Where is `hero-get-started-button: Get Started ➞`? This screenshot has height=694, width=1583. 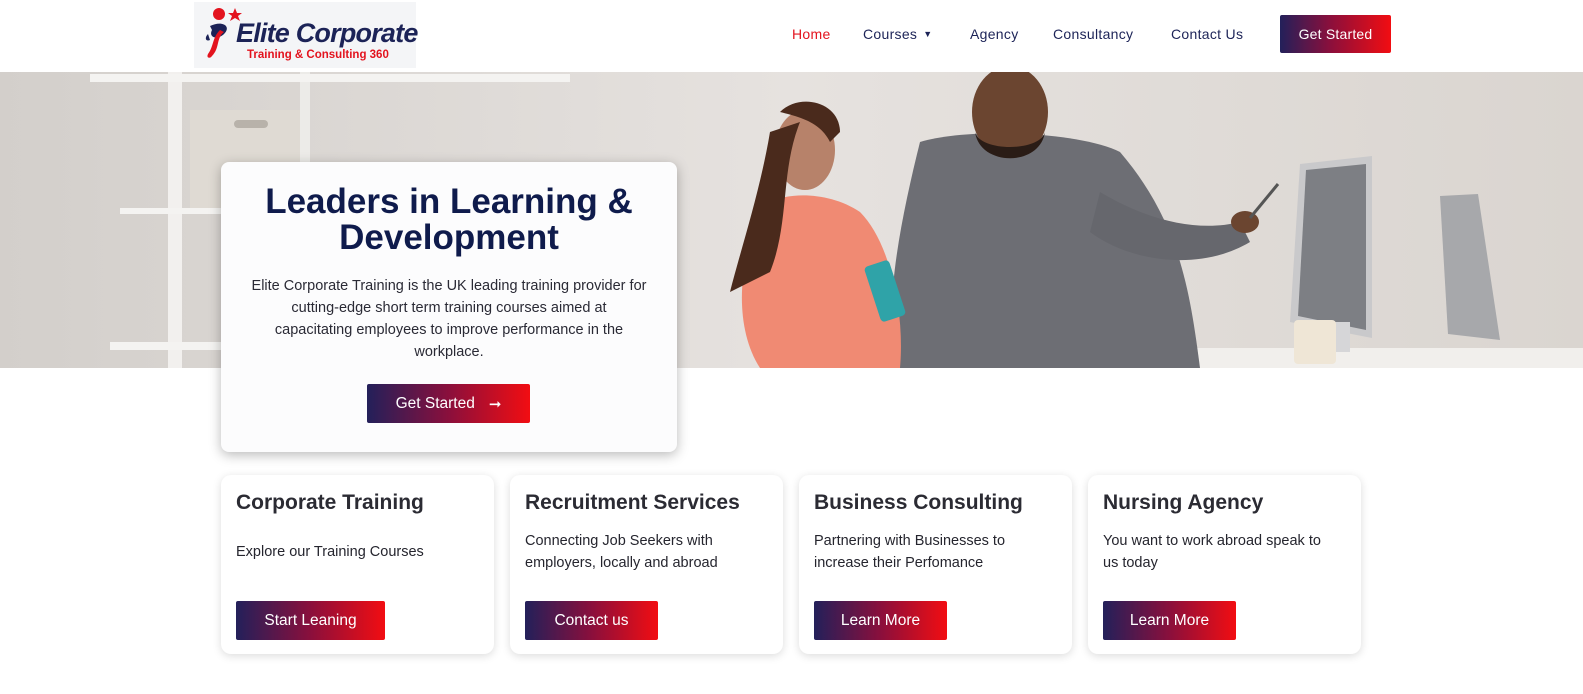
hero-get-started-button: Get Started ➞ is located at coordinates (448, 403).